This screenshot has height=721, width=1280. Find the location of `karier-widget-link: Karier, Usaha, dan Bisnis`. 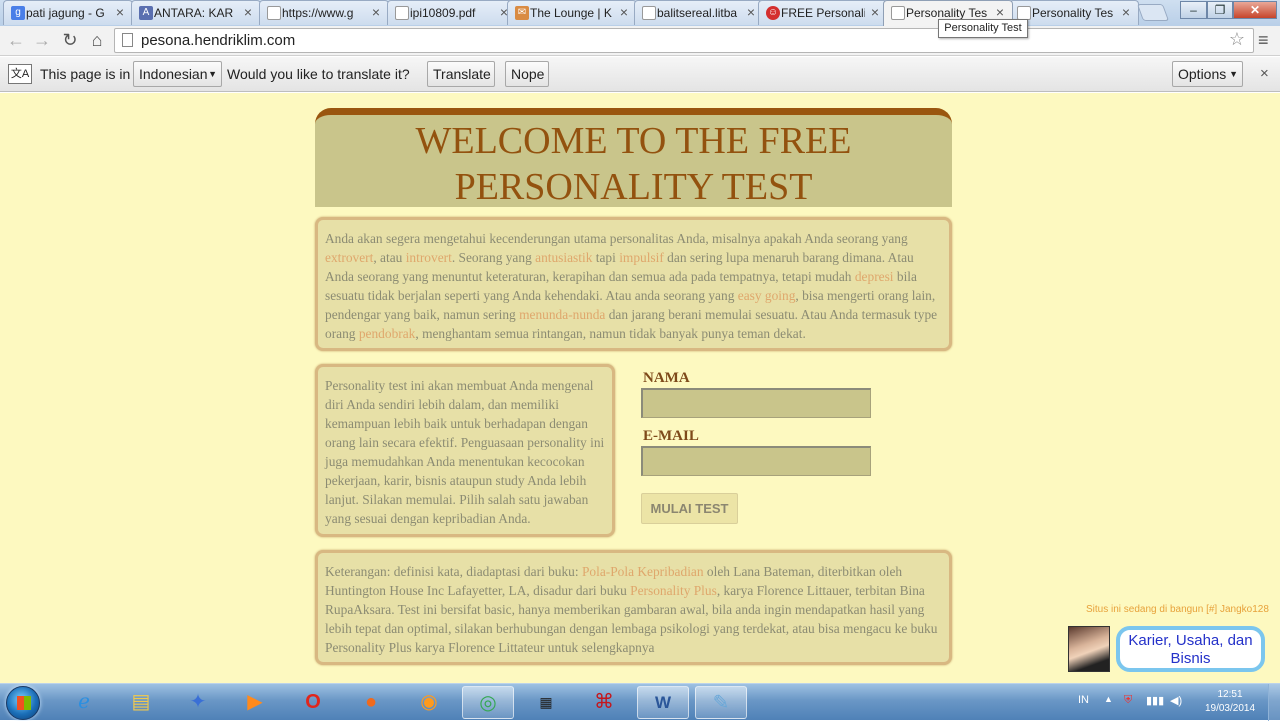

karier-widget-link: Karier, Usaha, dan Bisnis is located at coordinates (1190, 649).